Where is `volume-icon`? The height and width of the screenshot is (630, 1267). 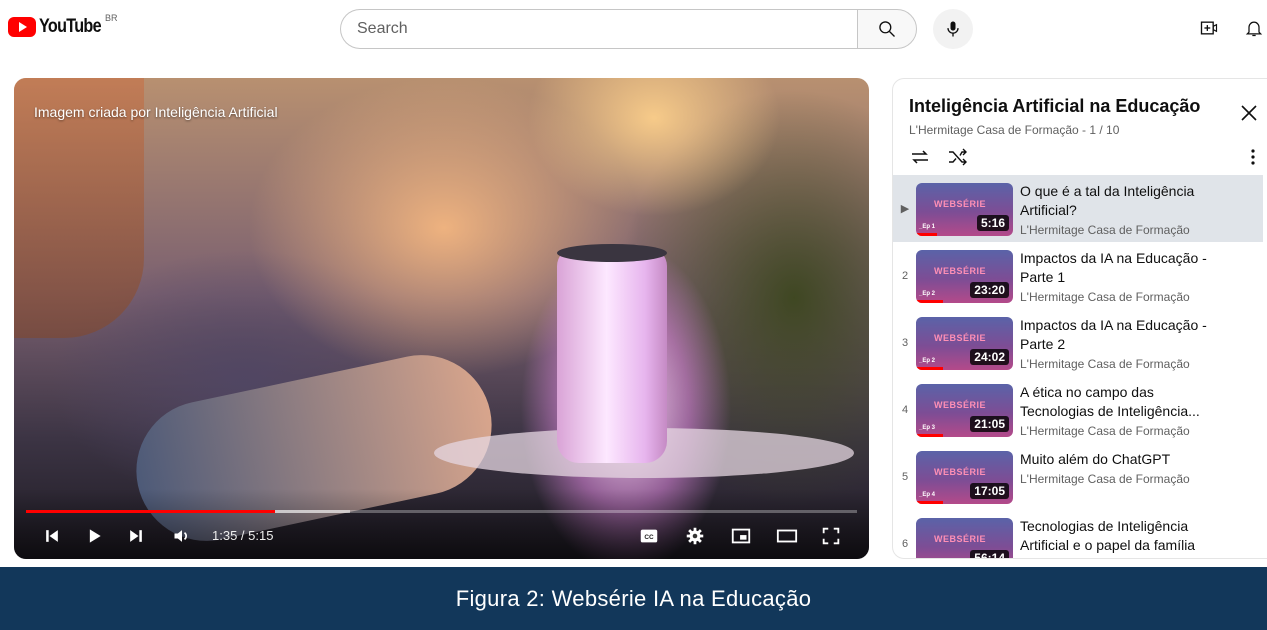
volume-icon is located at coordinates (180, 536).